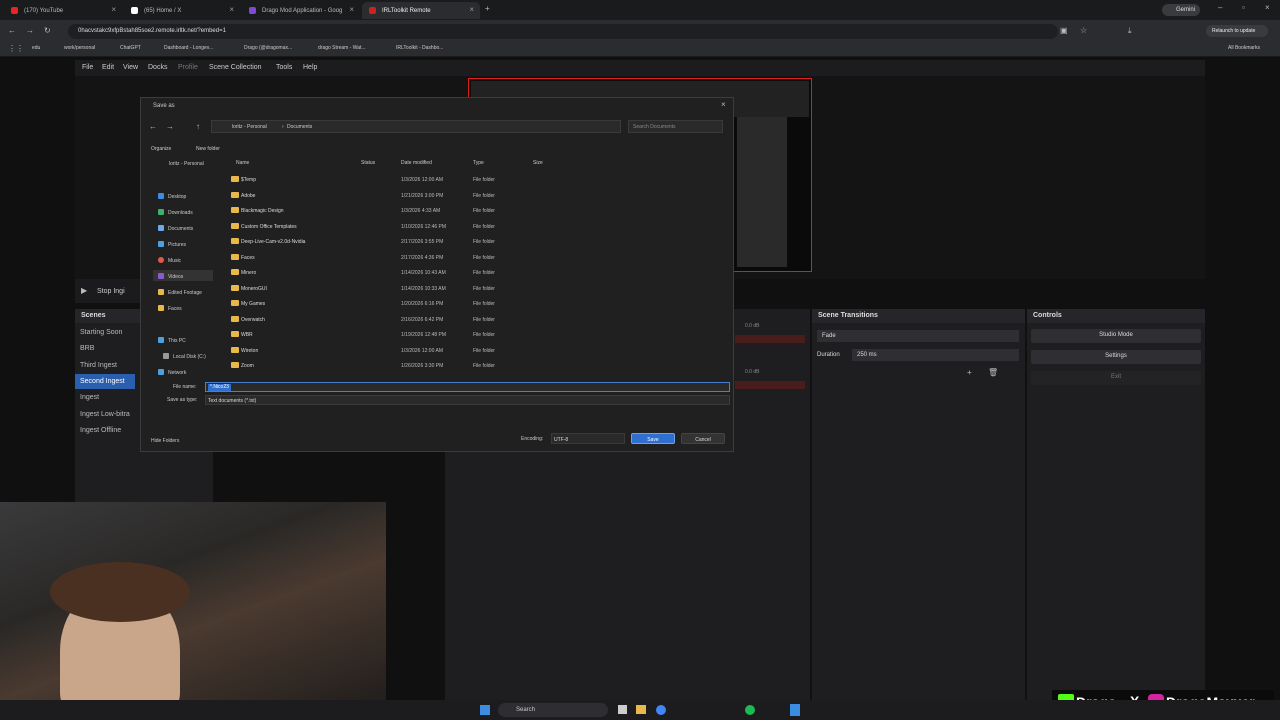  Describe the element at coordinates (208, 149) in the screenshot. I see `new-folder-button: New folder` at that location.